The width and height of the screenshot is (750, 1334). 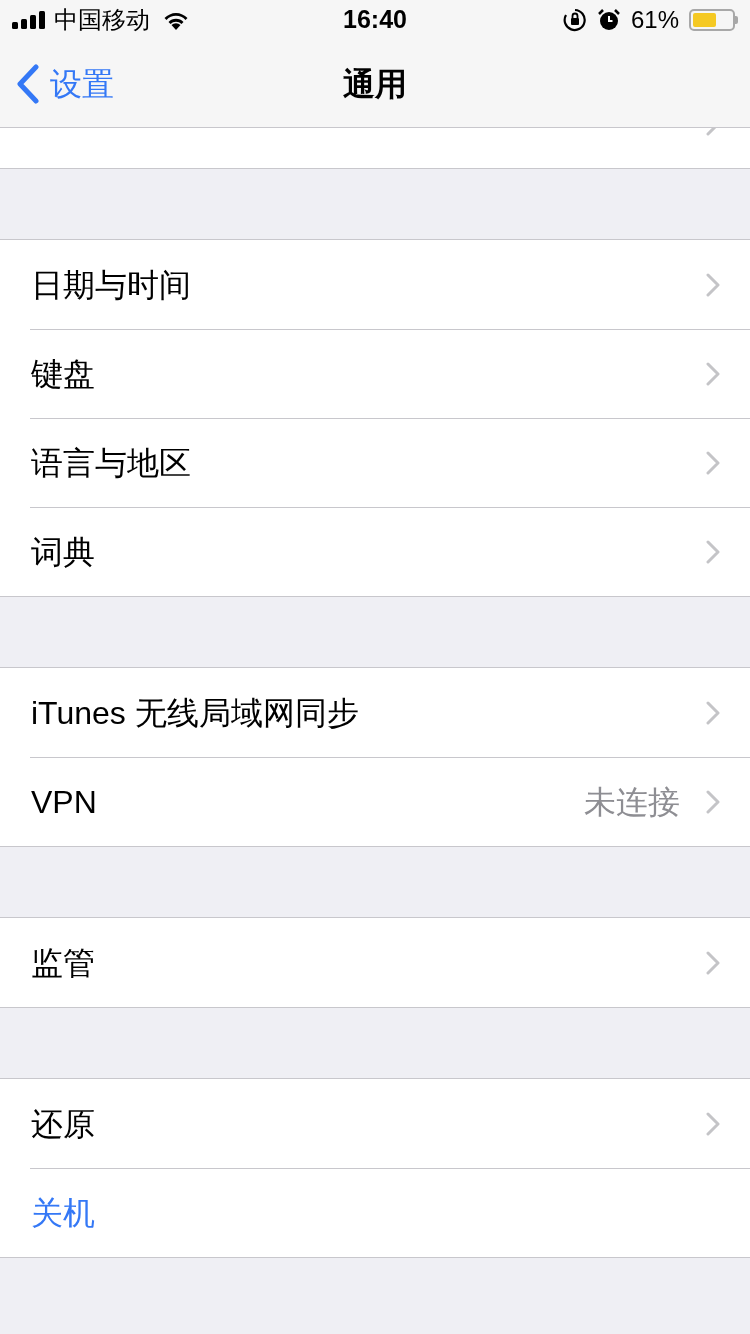 What do you see at coordinates (375, 962) in the screenshot?
I see `settings-row: 监管` at bounding box center [375, 962].